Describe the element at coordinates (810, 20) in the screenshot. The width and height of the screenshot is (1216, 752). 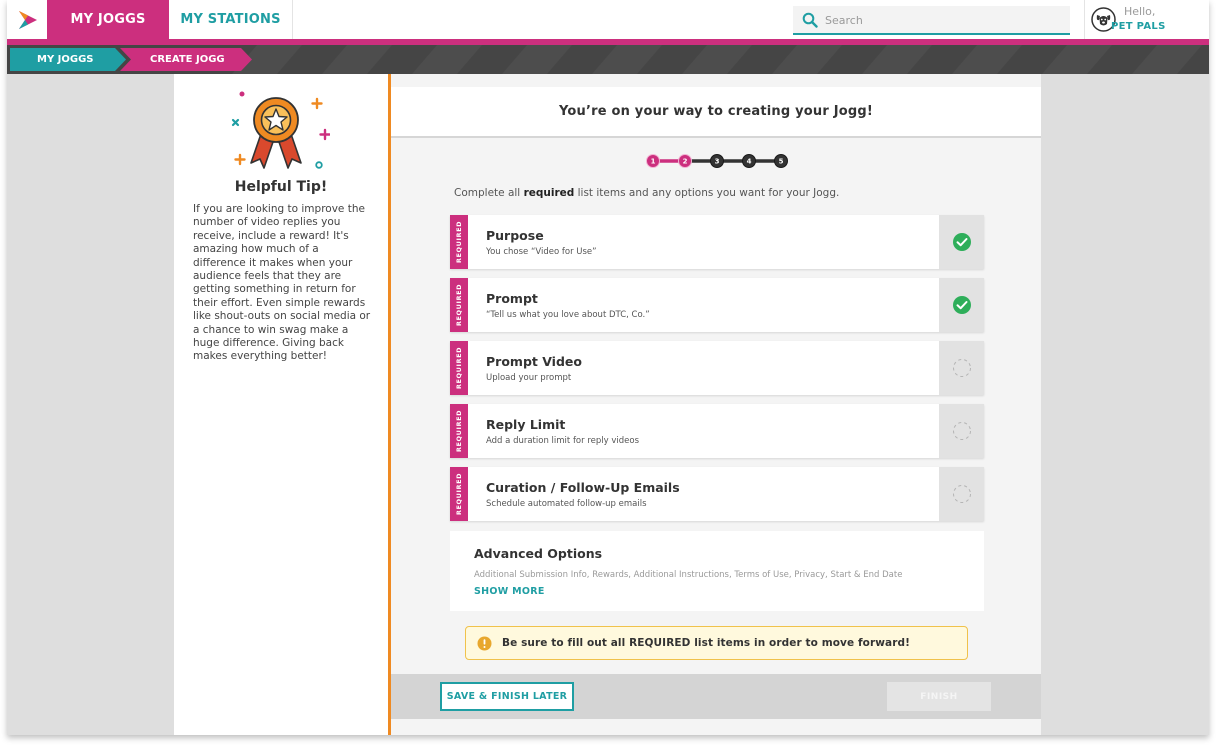
I see `search-icon` at that location.